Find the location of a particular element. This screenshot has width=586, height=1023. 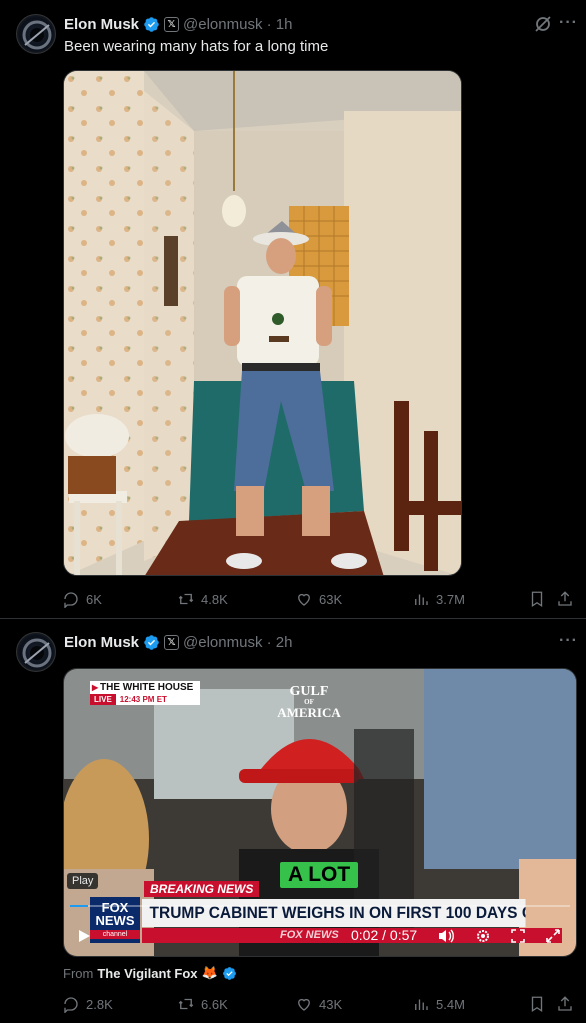

progress-fill is located at coordinates (79, 906).